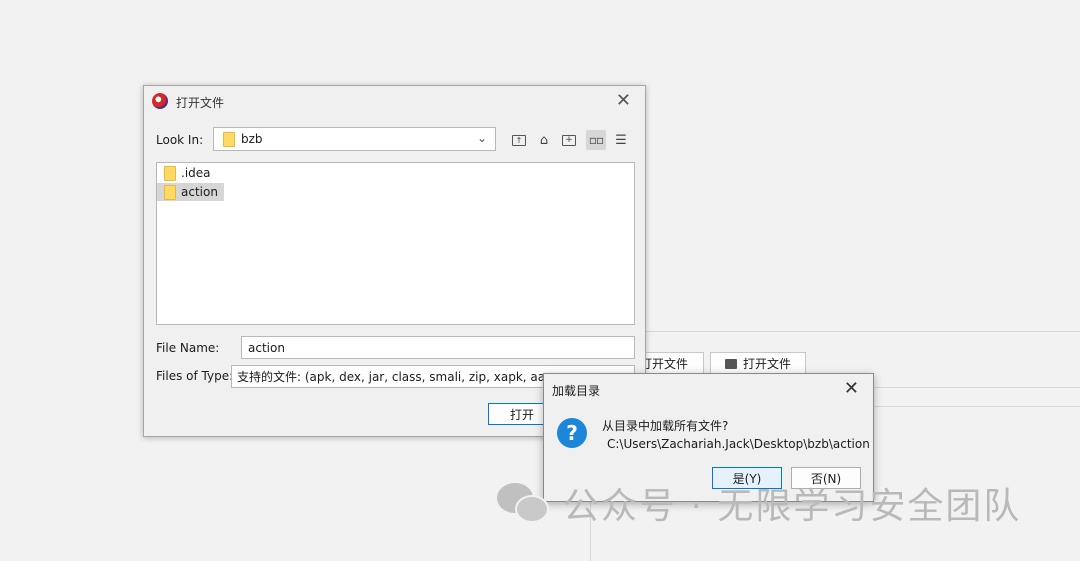 The width and height of the screenshot is (1080, 561). I want to click on up-folder-icon: ↑, so click(519, 140).